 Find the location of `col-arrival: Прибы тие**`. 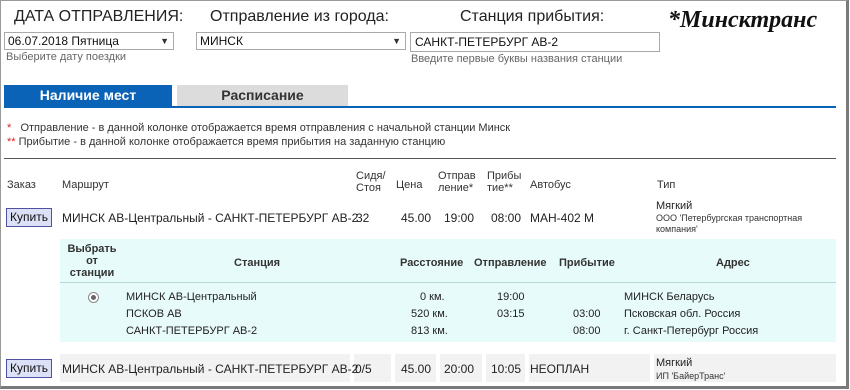

col-arrival: Прибы тие** is located at coordinates (504, 182).